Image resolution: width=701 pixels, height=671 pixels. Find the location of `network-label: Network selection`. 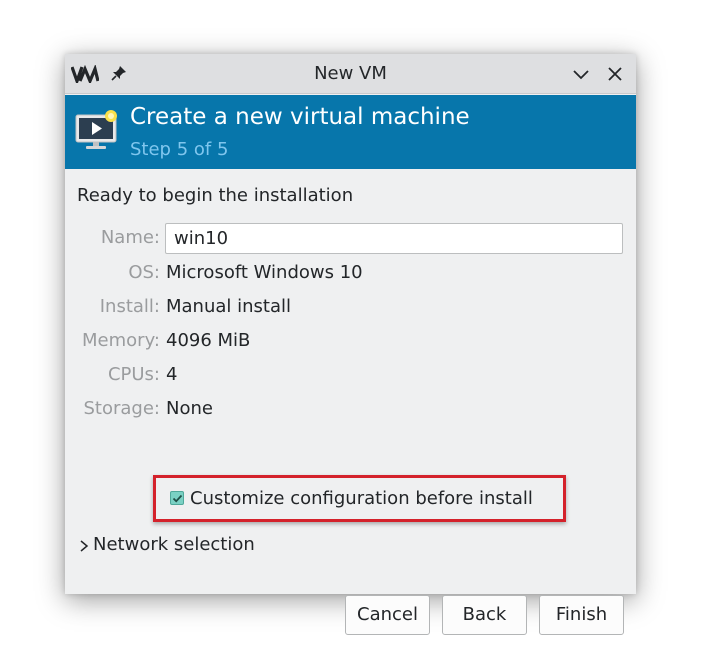

network-label: Network selection is located at coordinates (174, 544).